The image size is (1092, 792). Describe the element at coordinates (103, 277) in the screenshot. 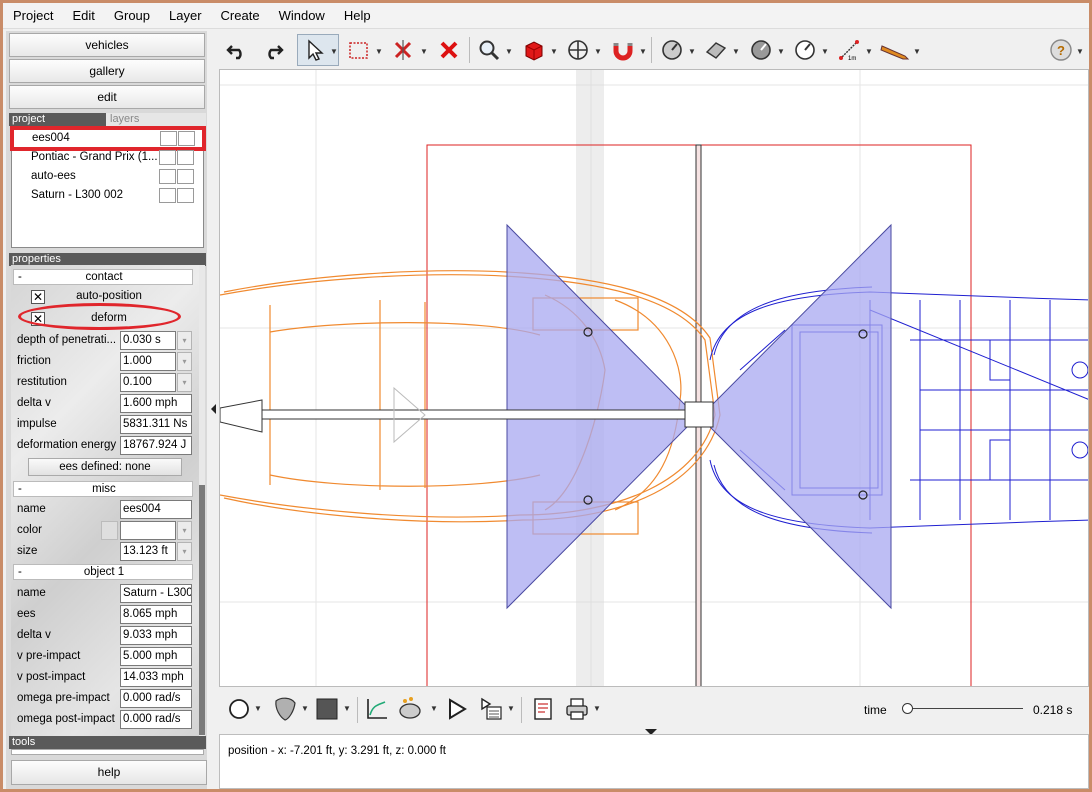

I see `contact-group-header: - contact` at that location.